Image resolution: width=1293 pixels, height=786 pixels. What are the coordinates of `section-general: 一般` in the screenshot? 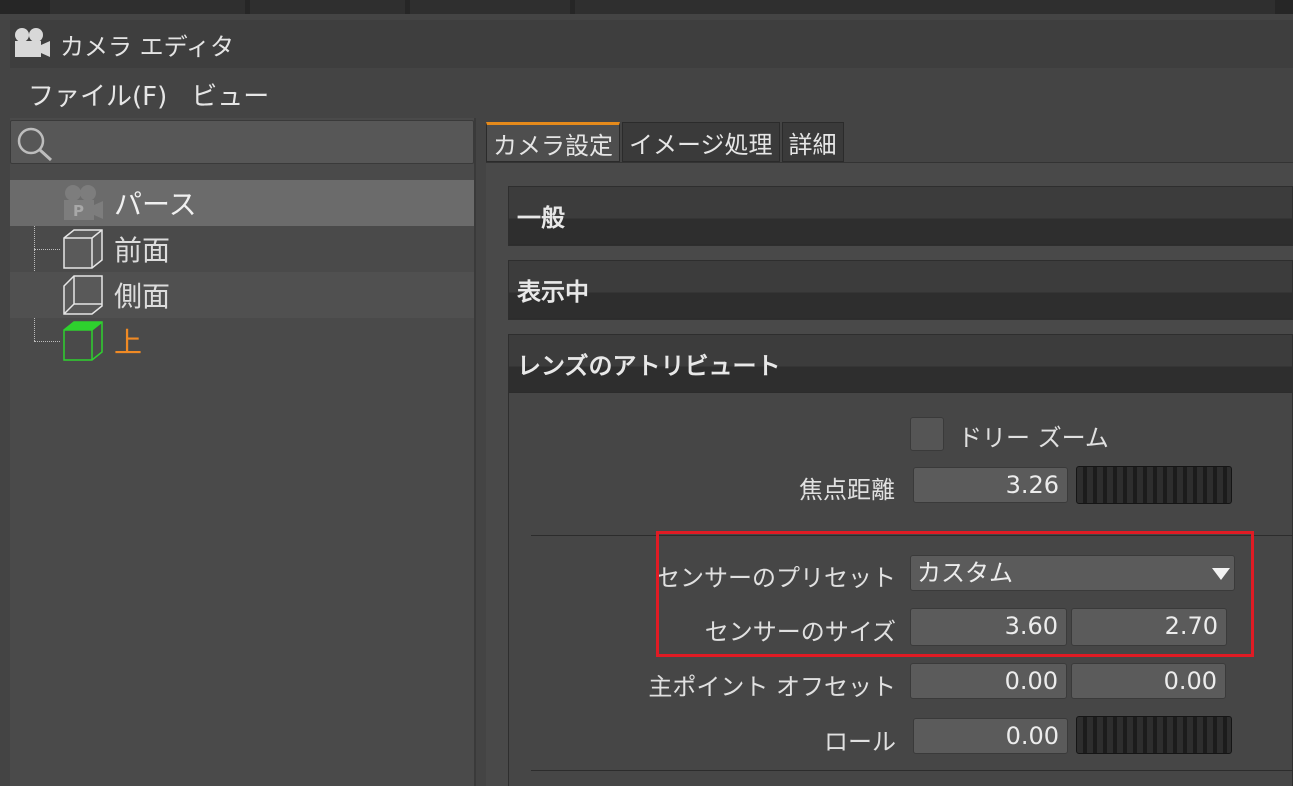 It's located at (900, 216).